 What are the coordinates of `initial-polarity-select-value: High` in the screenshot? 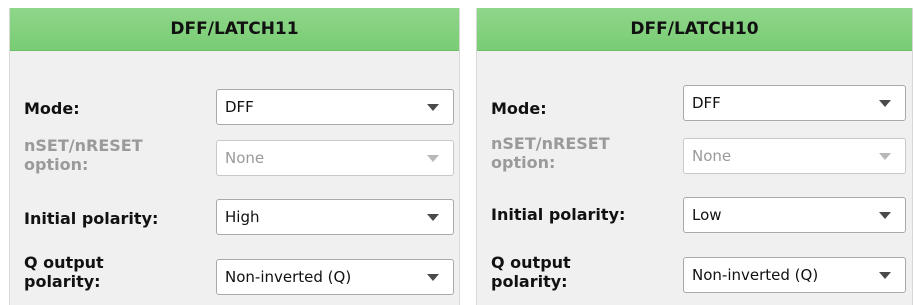 It's located at (242, 217).